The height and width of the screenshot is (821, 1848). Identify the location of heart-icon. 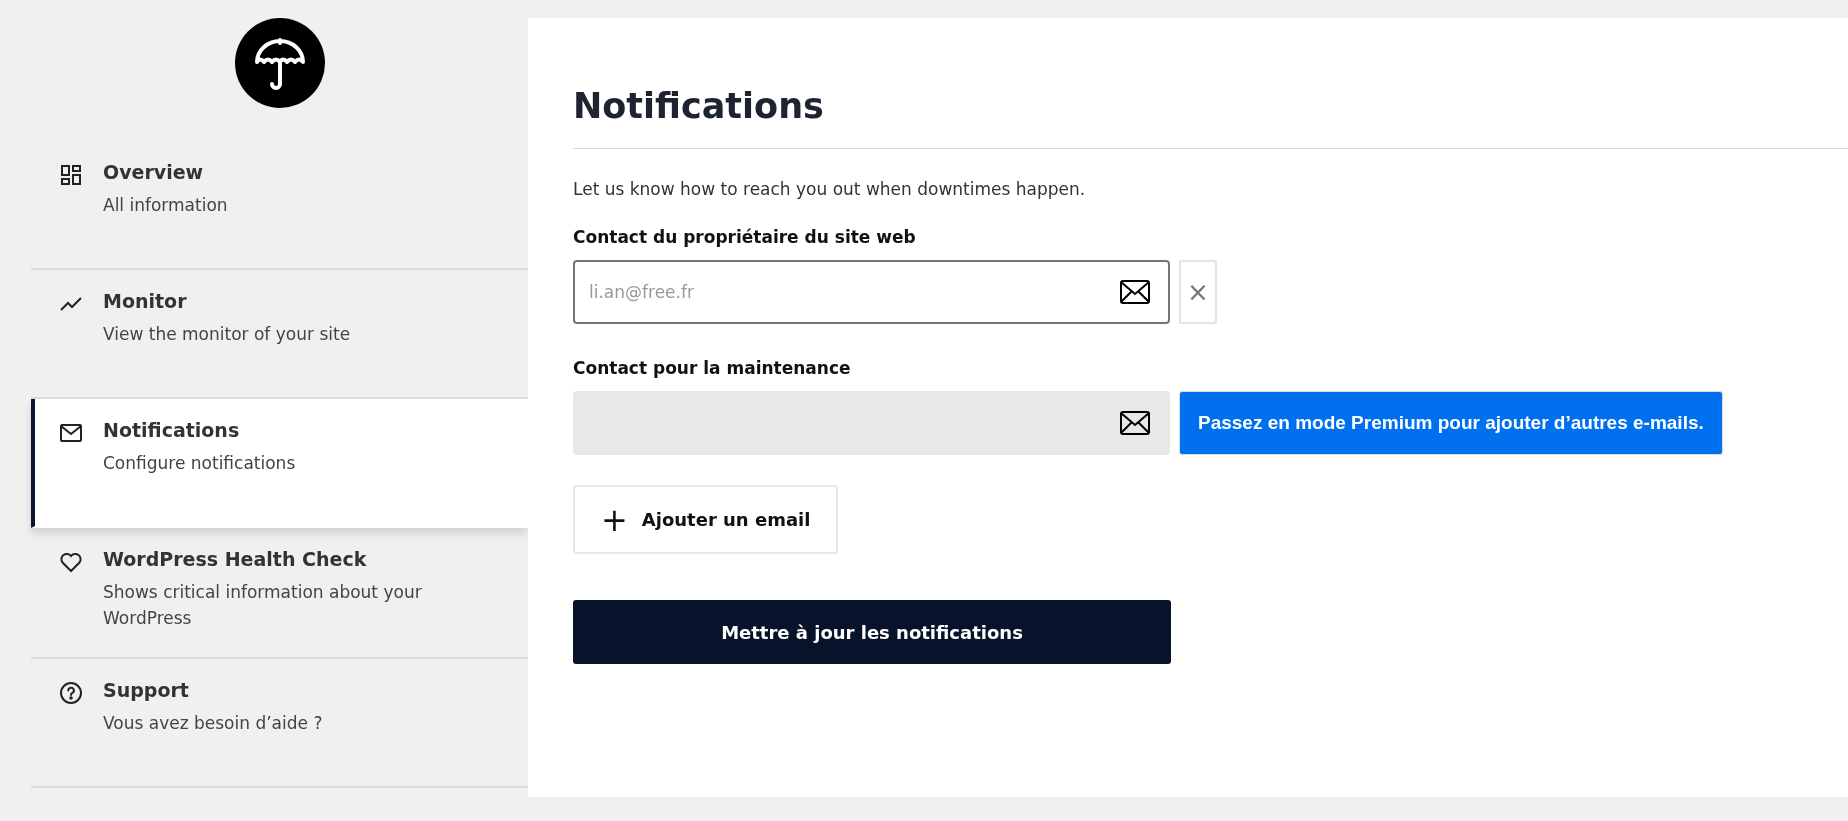
(71, 562).